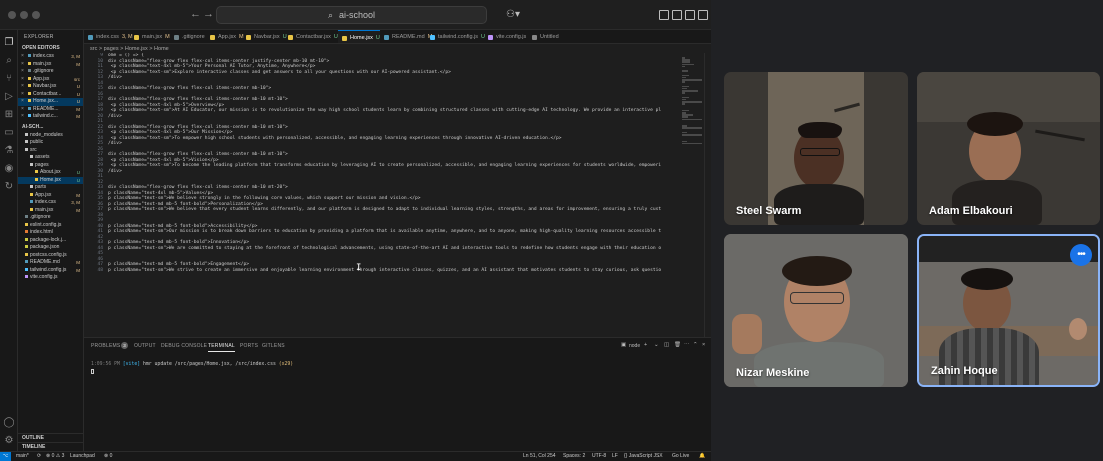  I want to click on open-editors-header: OPEN EDITORS, so click(50, 48).